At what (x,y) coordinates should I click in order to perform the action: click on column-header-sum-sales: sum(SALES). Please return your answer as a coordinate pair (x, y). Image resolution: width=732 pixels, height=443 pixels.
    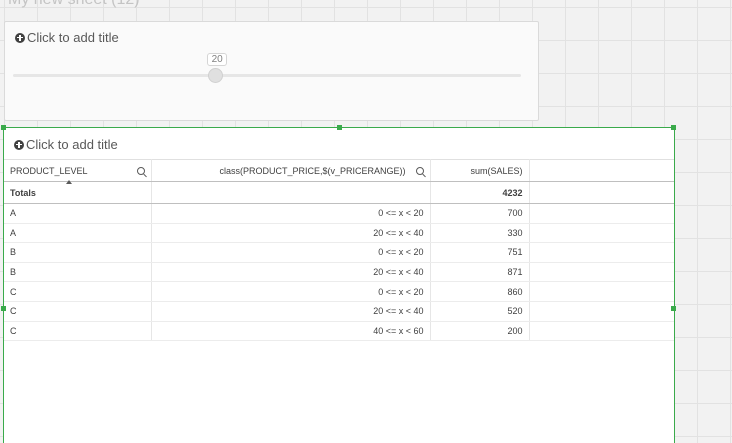
    Looking at the image, I should click on (480, 170).